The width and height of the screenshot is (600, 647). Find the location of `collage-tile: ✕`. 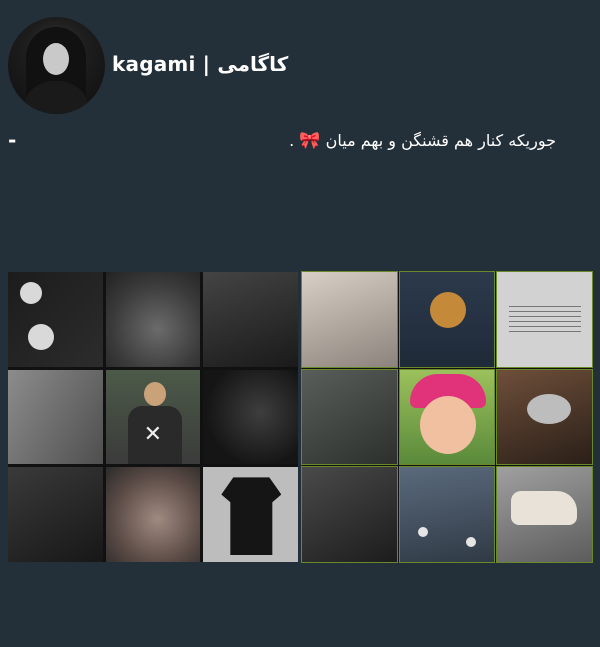

collage-tile: ✕ is located at coordinates (153, 417).